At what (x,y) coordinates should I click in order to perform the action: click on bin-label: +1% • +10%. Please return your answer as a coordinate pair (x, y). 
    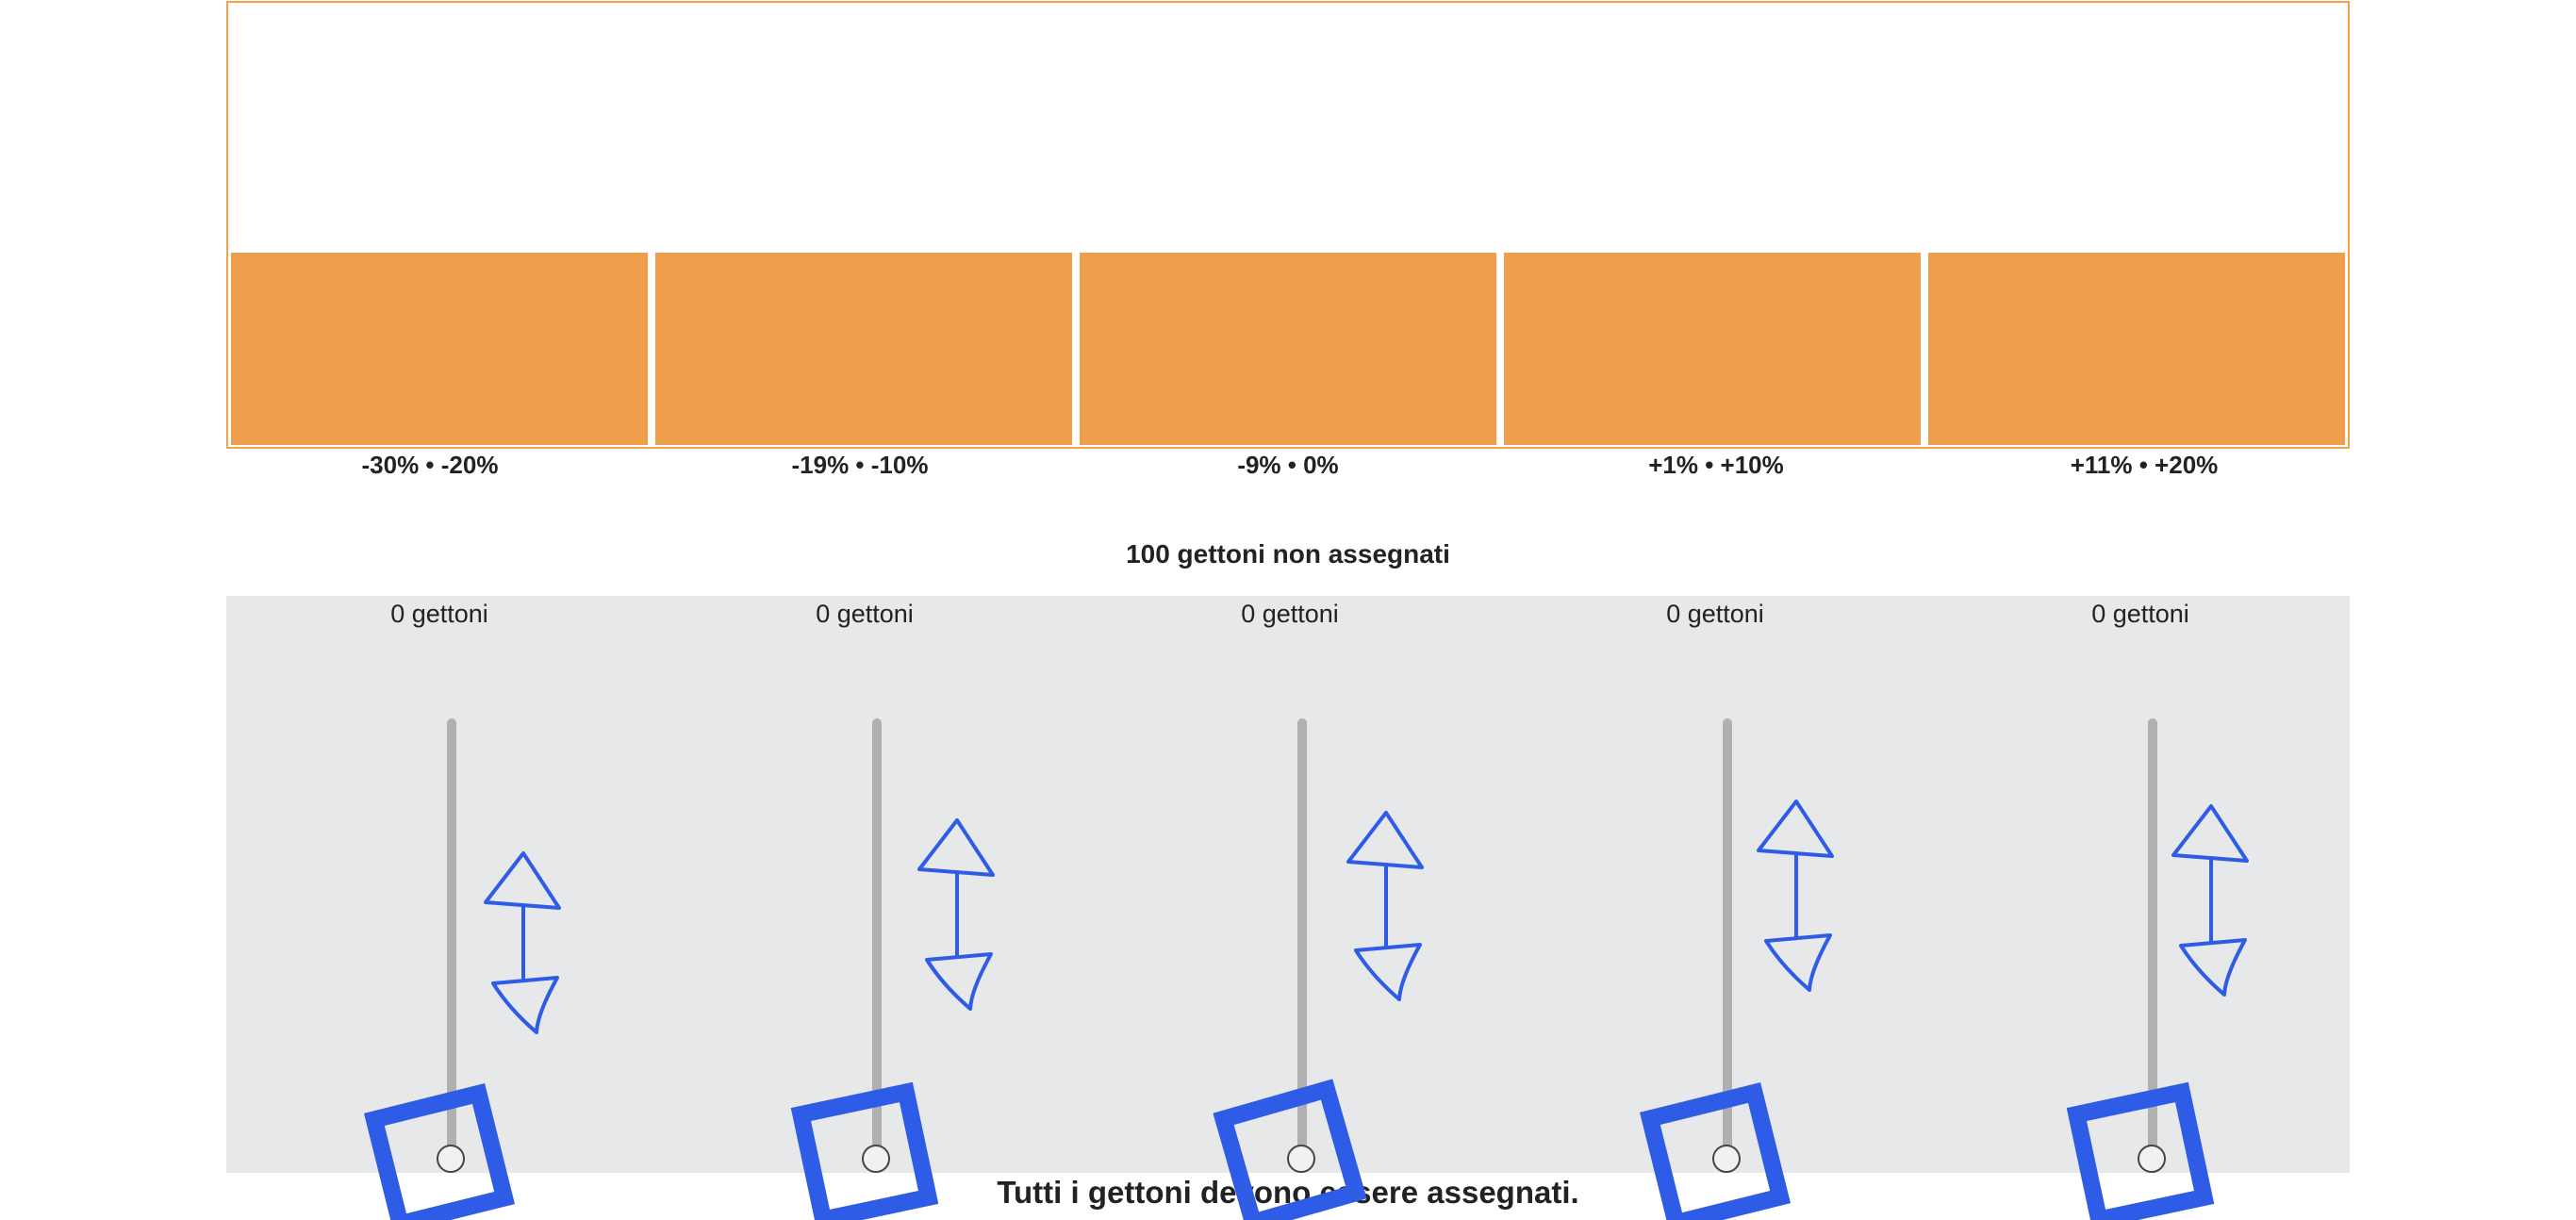
    Looking at the image, I should click on (1716, 465).